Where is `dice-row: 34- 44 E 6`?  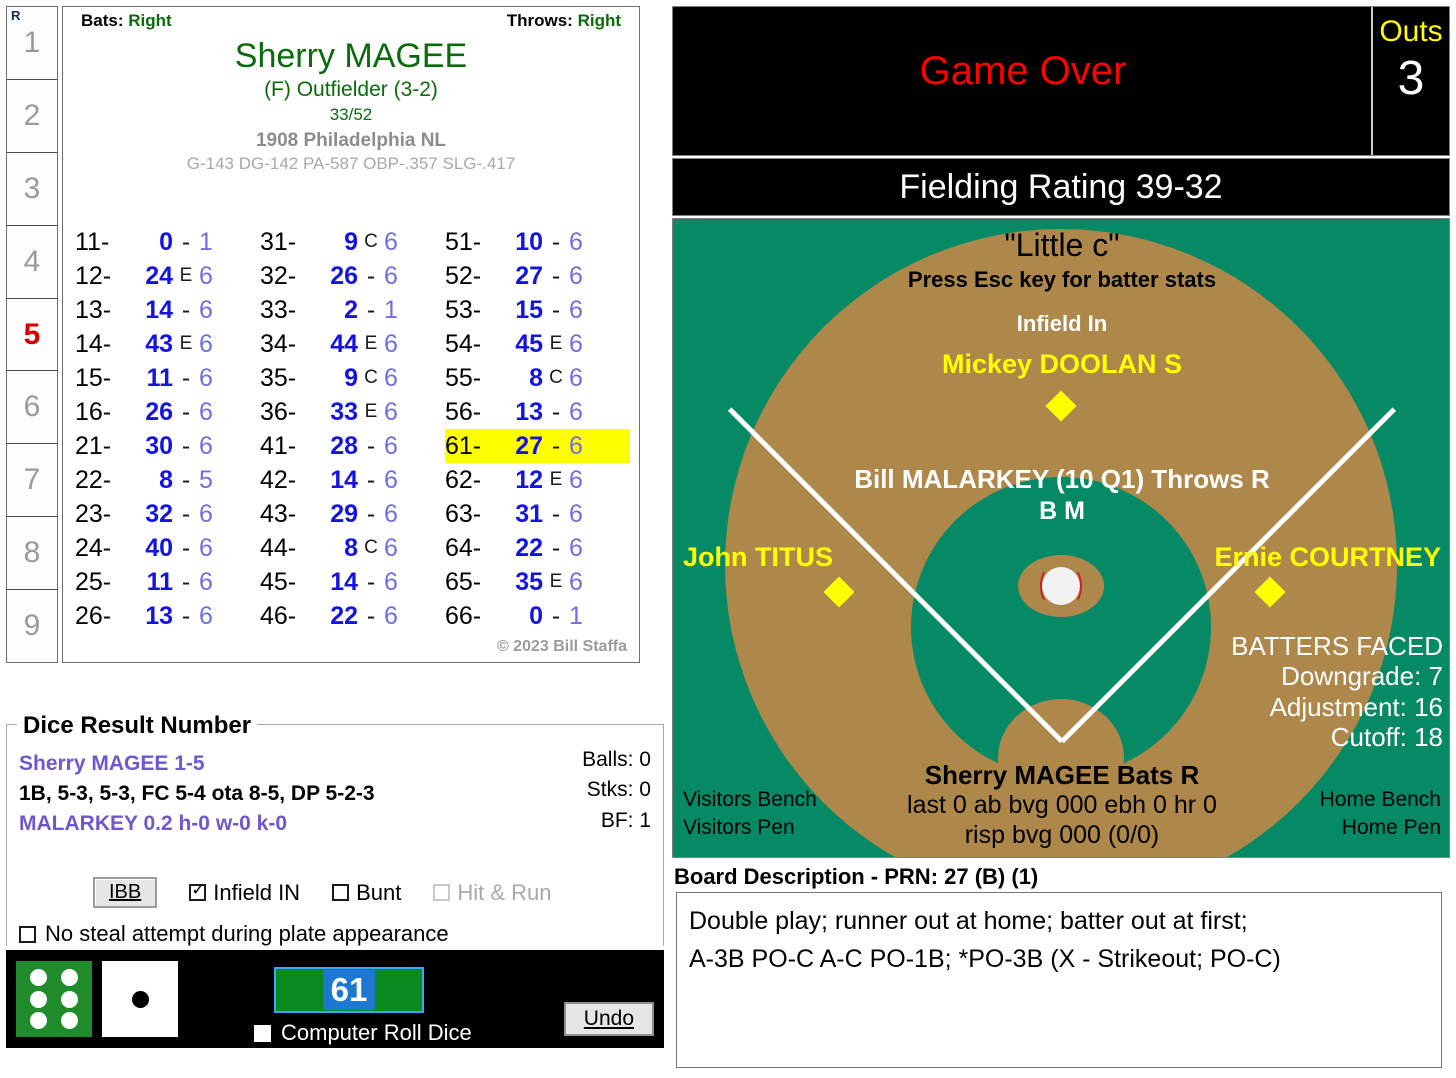 dice-row: 34- 44 E 6 is located at coordinates (352, 344).